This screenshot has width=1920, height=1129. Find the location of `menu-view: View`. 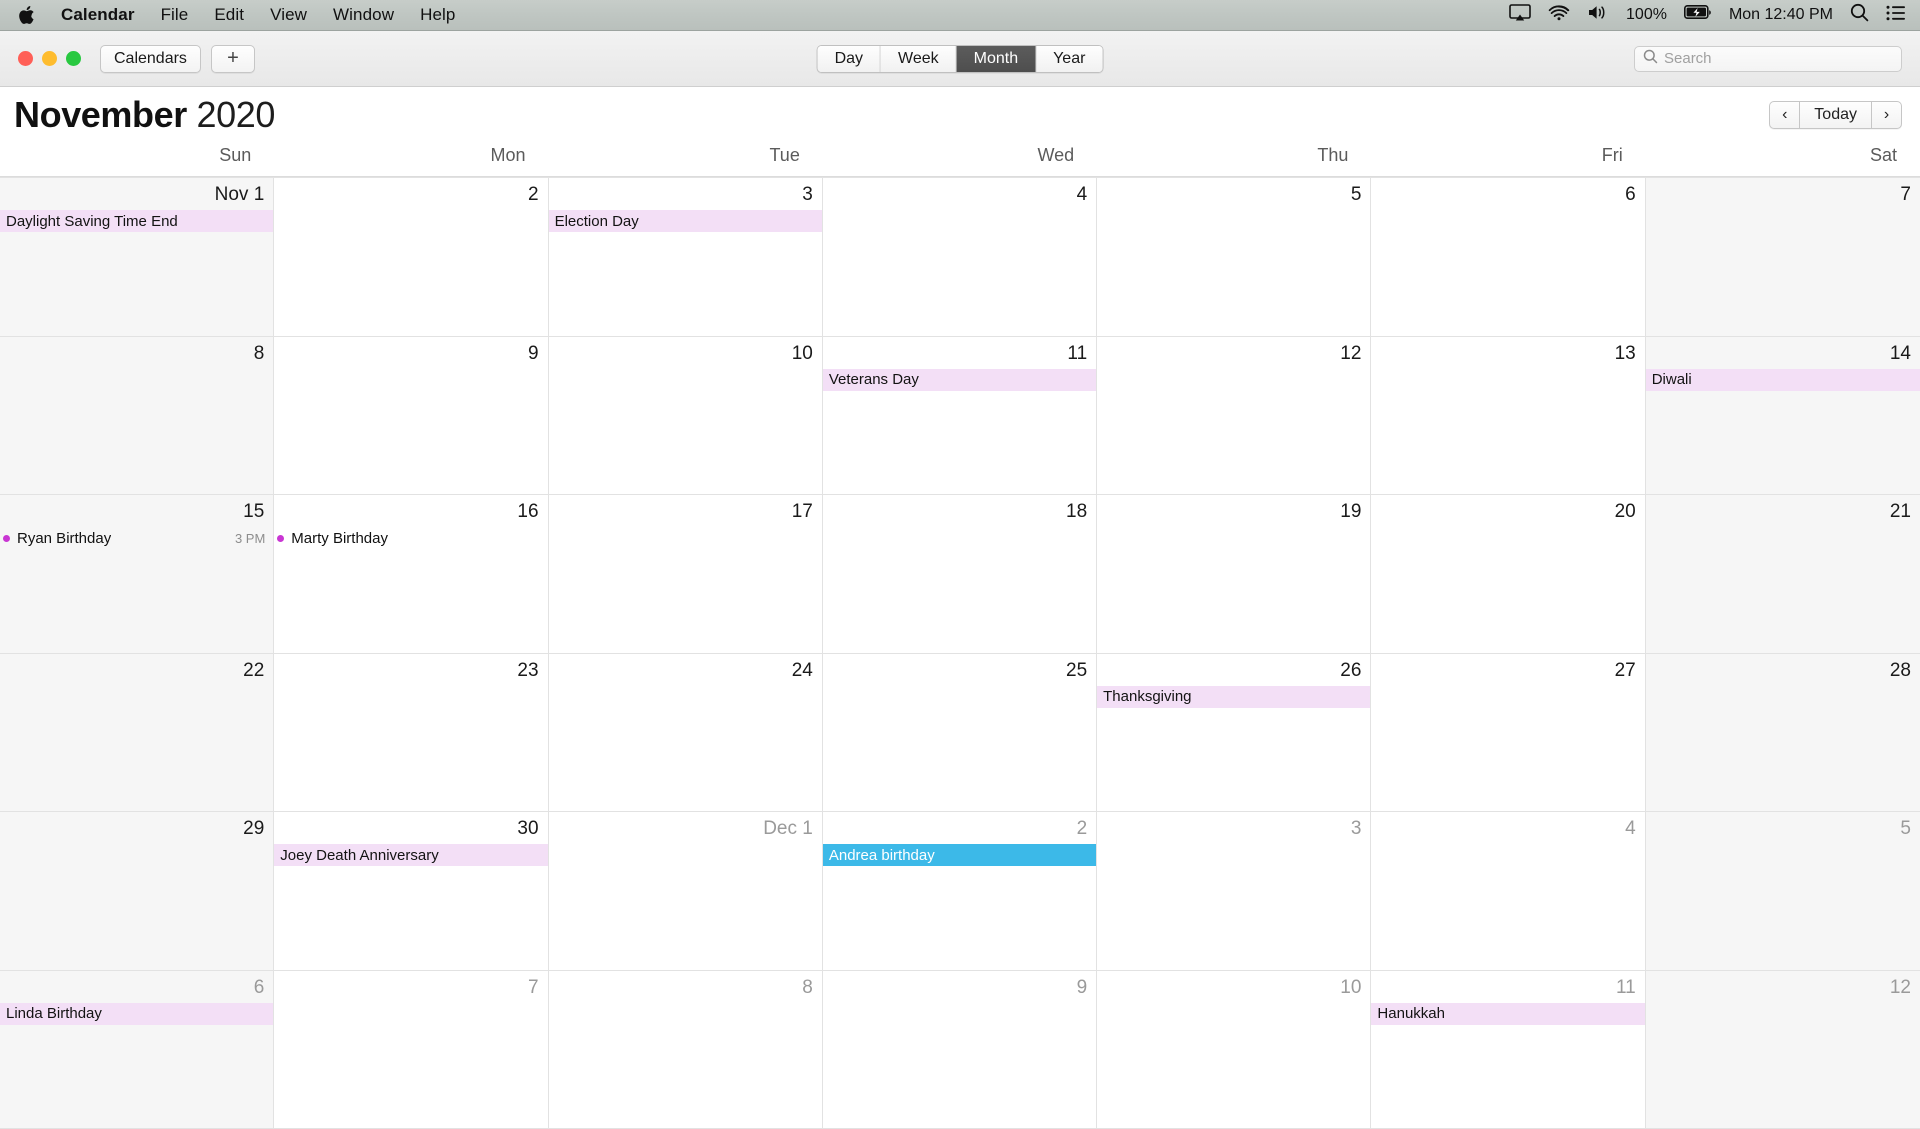

menu-view: View is located at coordinates (288, 15).